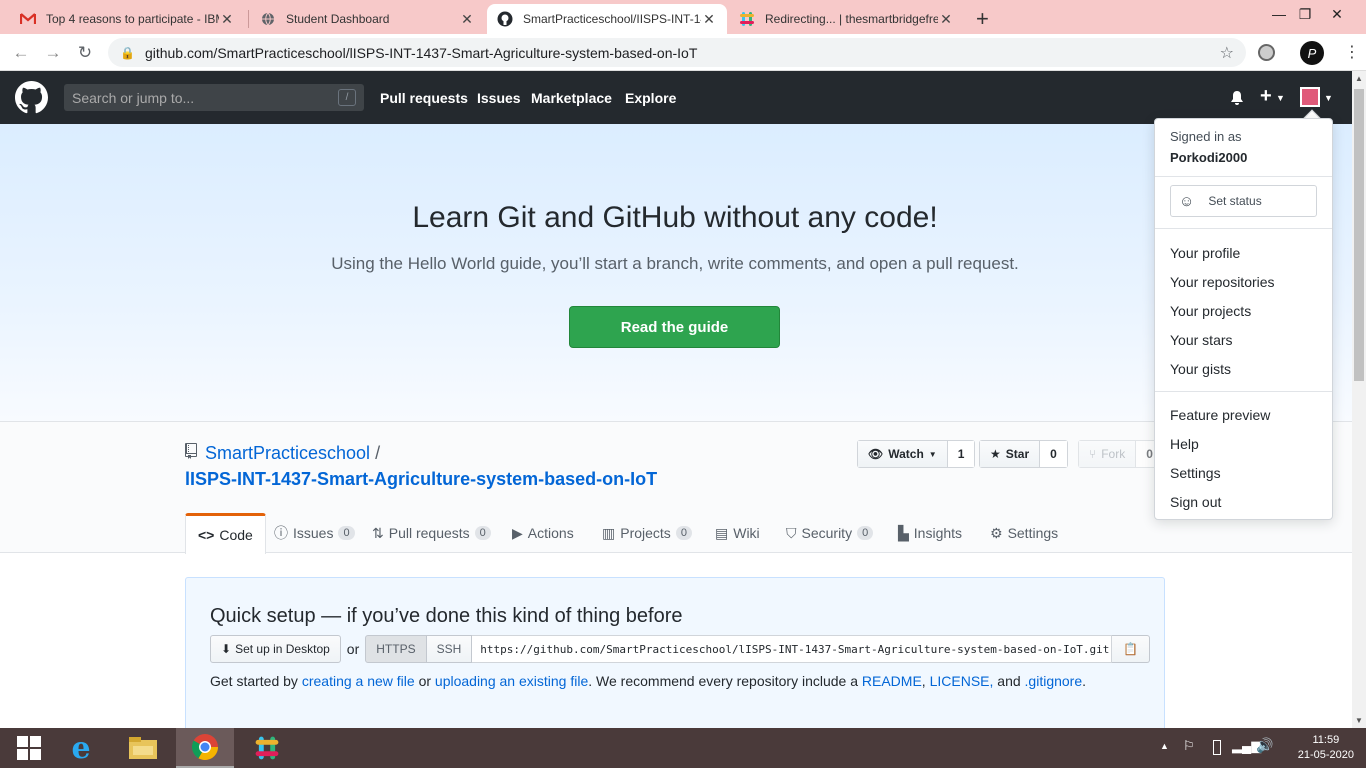 This screenshot has width=1366, height=768. Describe the element at coordinates (206, 535) in the screenshot. I see `code-icon: <>` at that location.